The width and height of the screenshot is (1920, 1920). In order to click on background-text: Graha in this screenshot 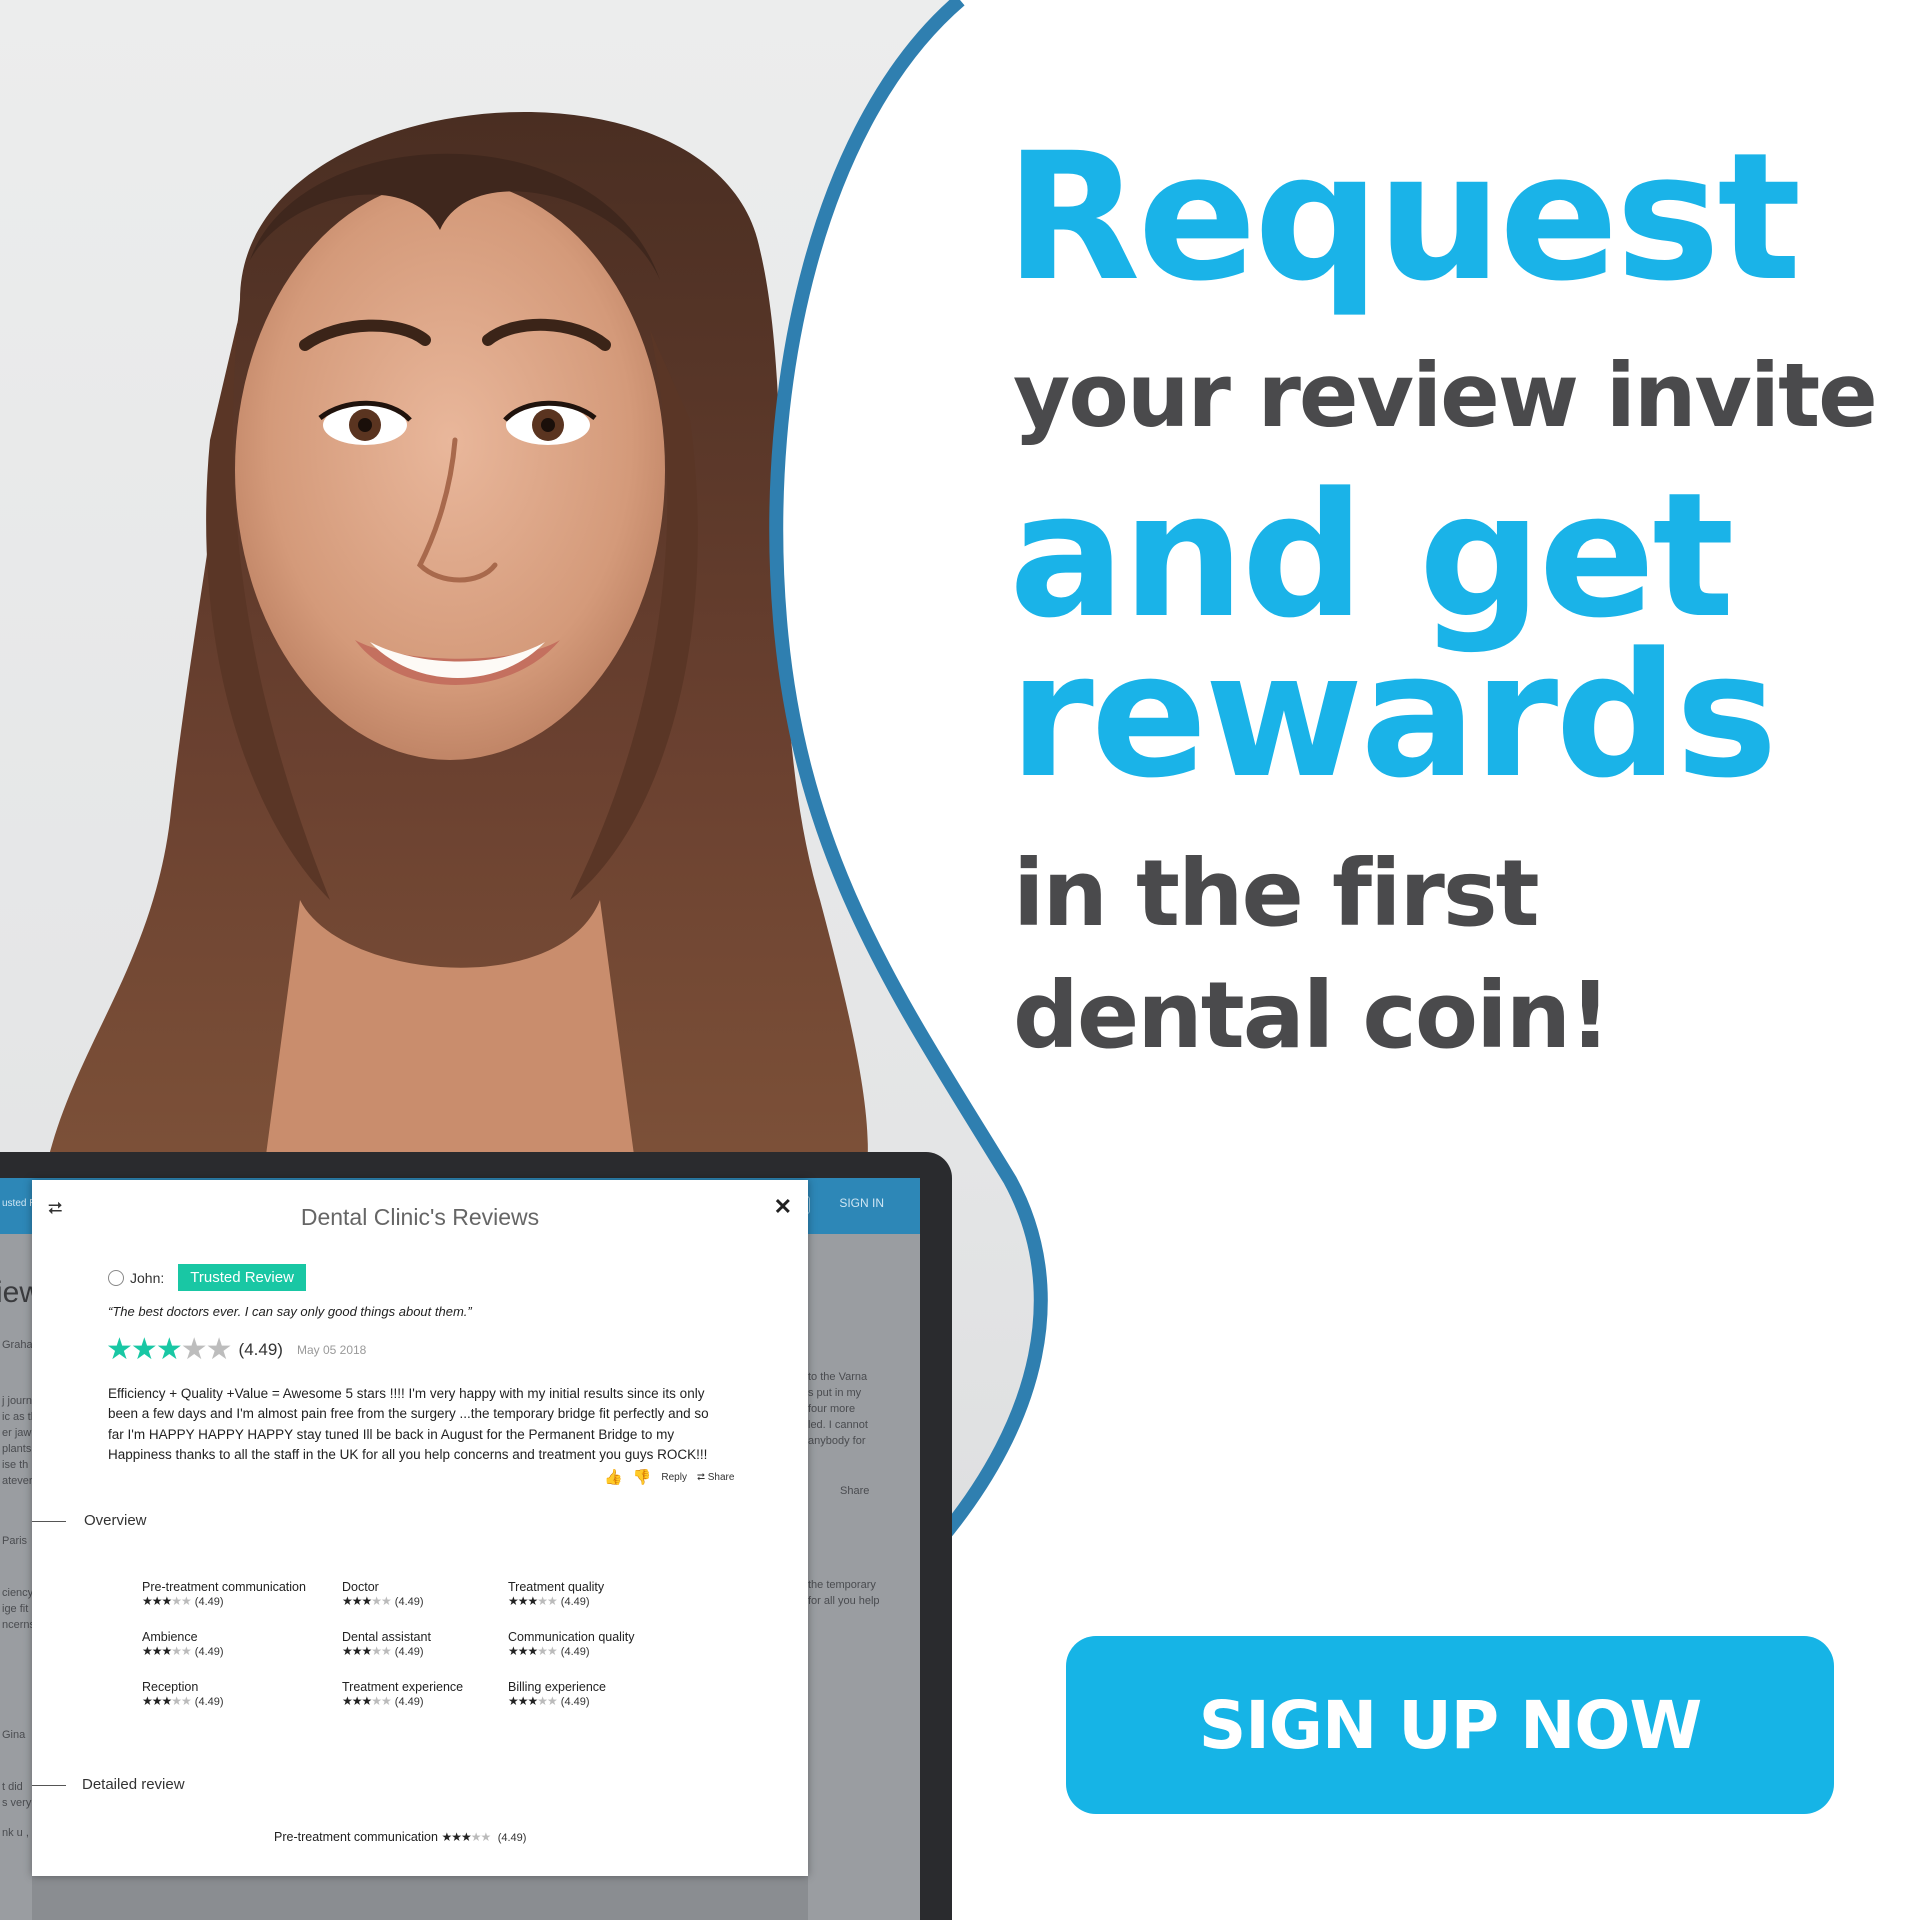, I will do `click(17, 1345)`.